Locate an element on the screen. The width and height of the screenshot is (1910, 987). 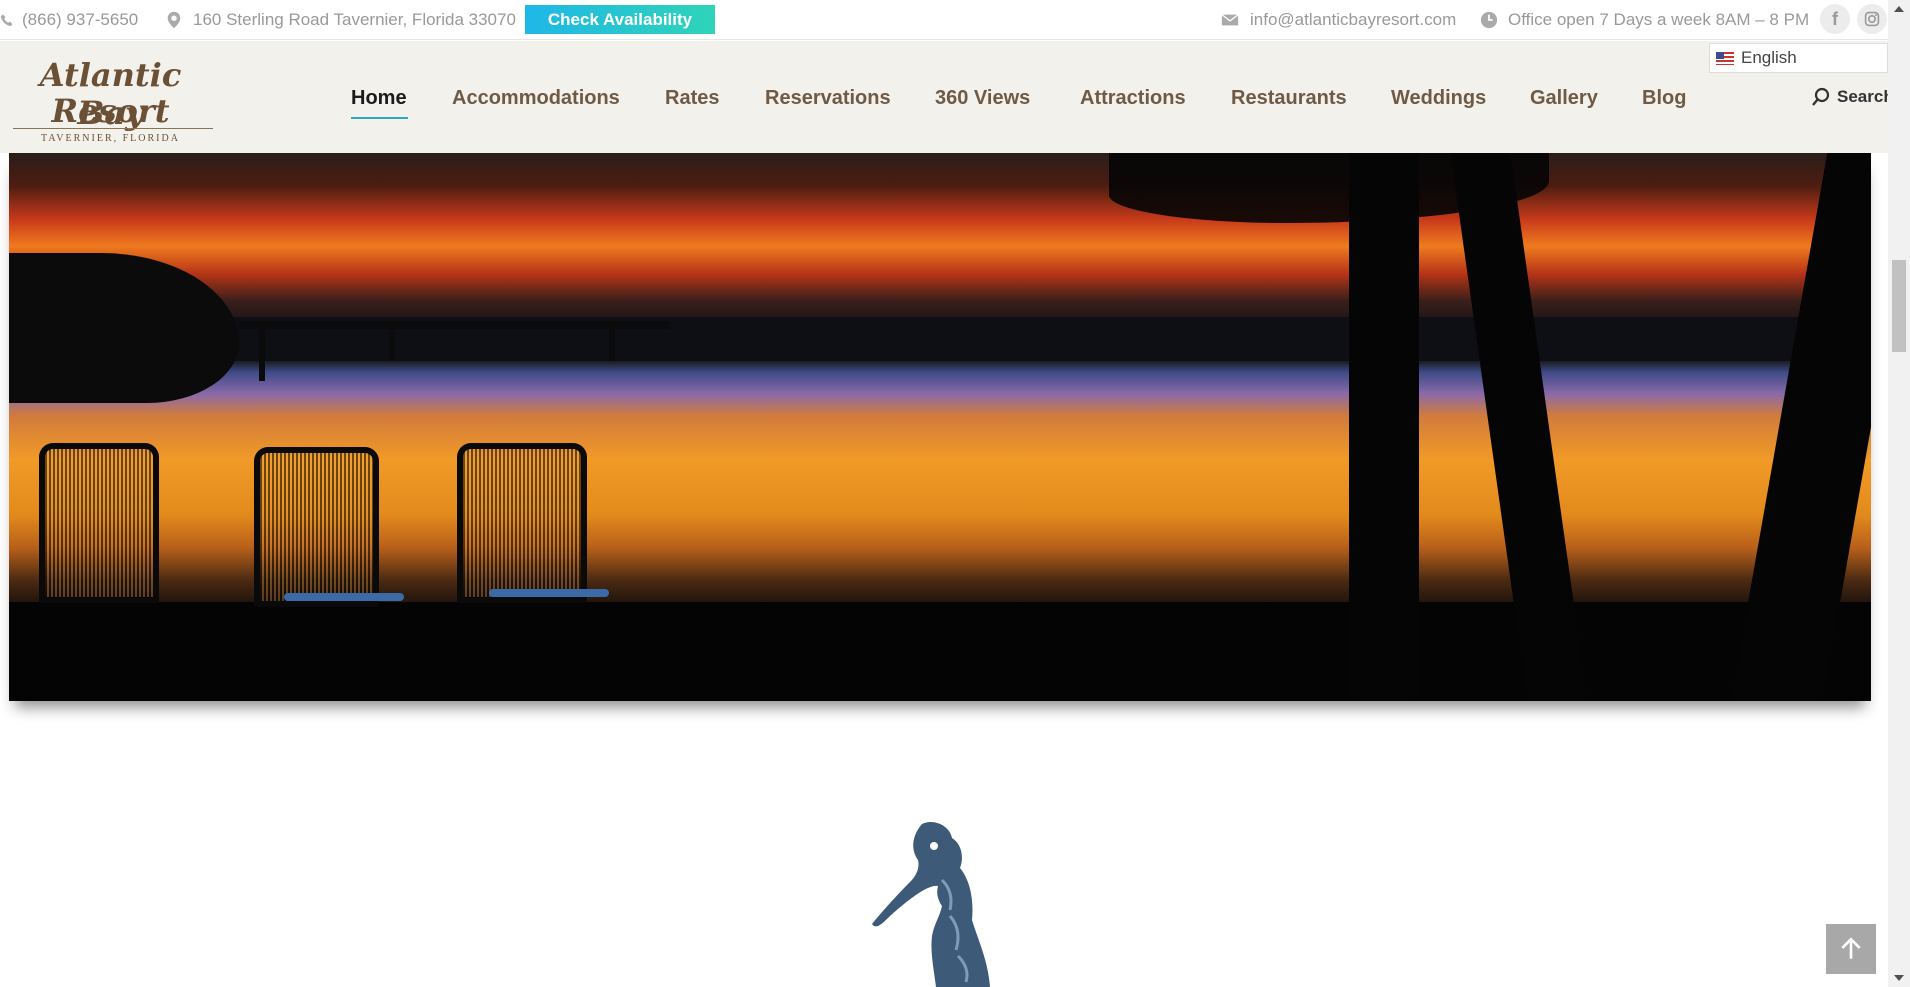
language-label: English is located at coordinates (1769, 57).